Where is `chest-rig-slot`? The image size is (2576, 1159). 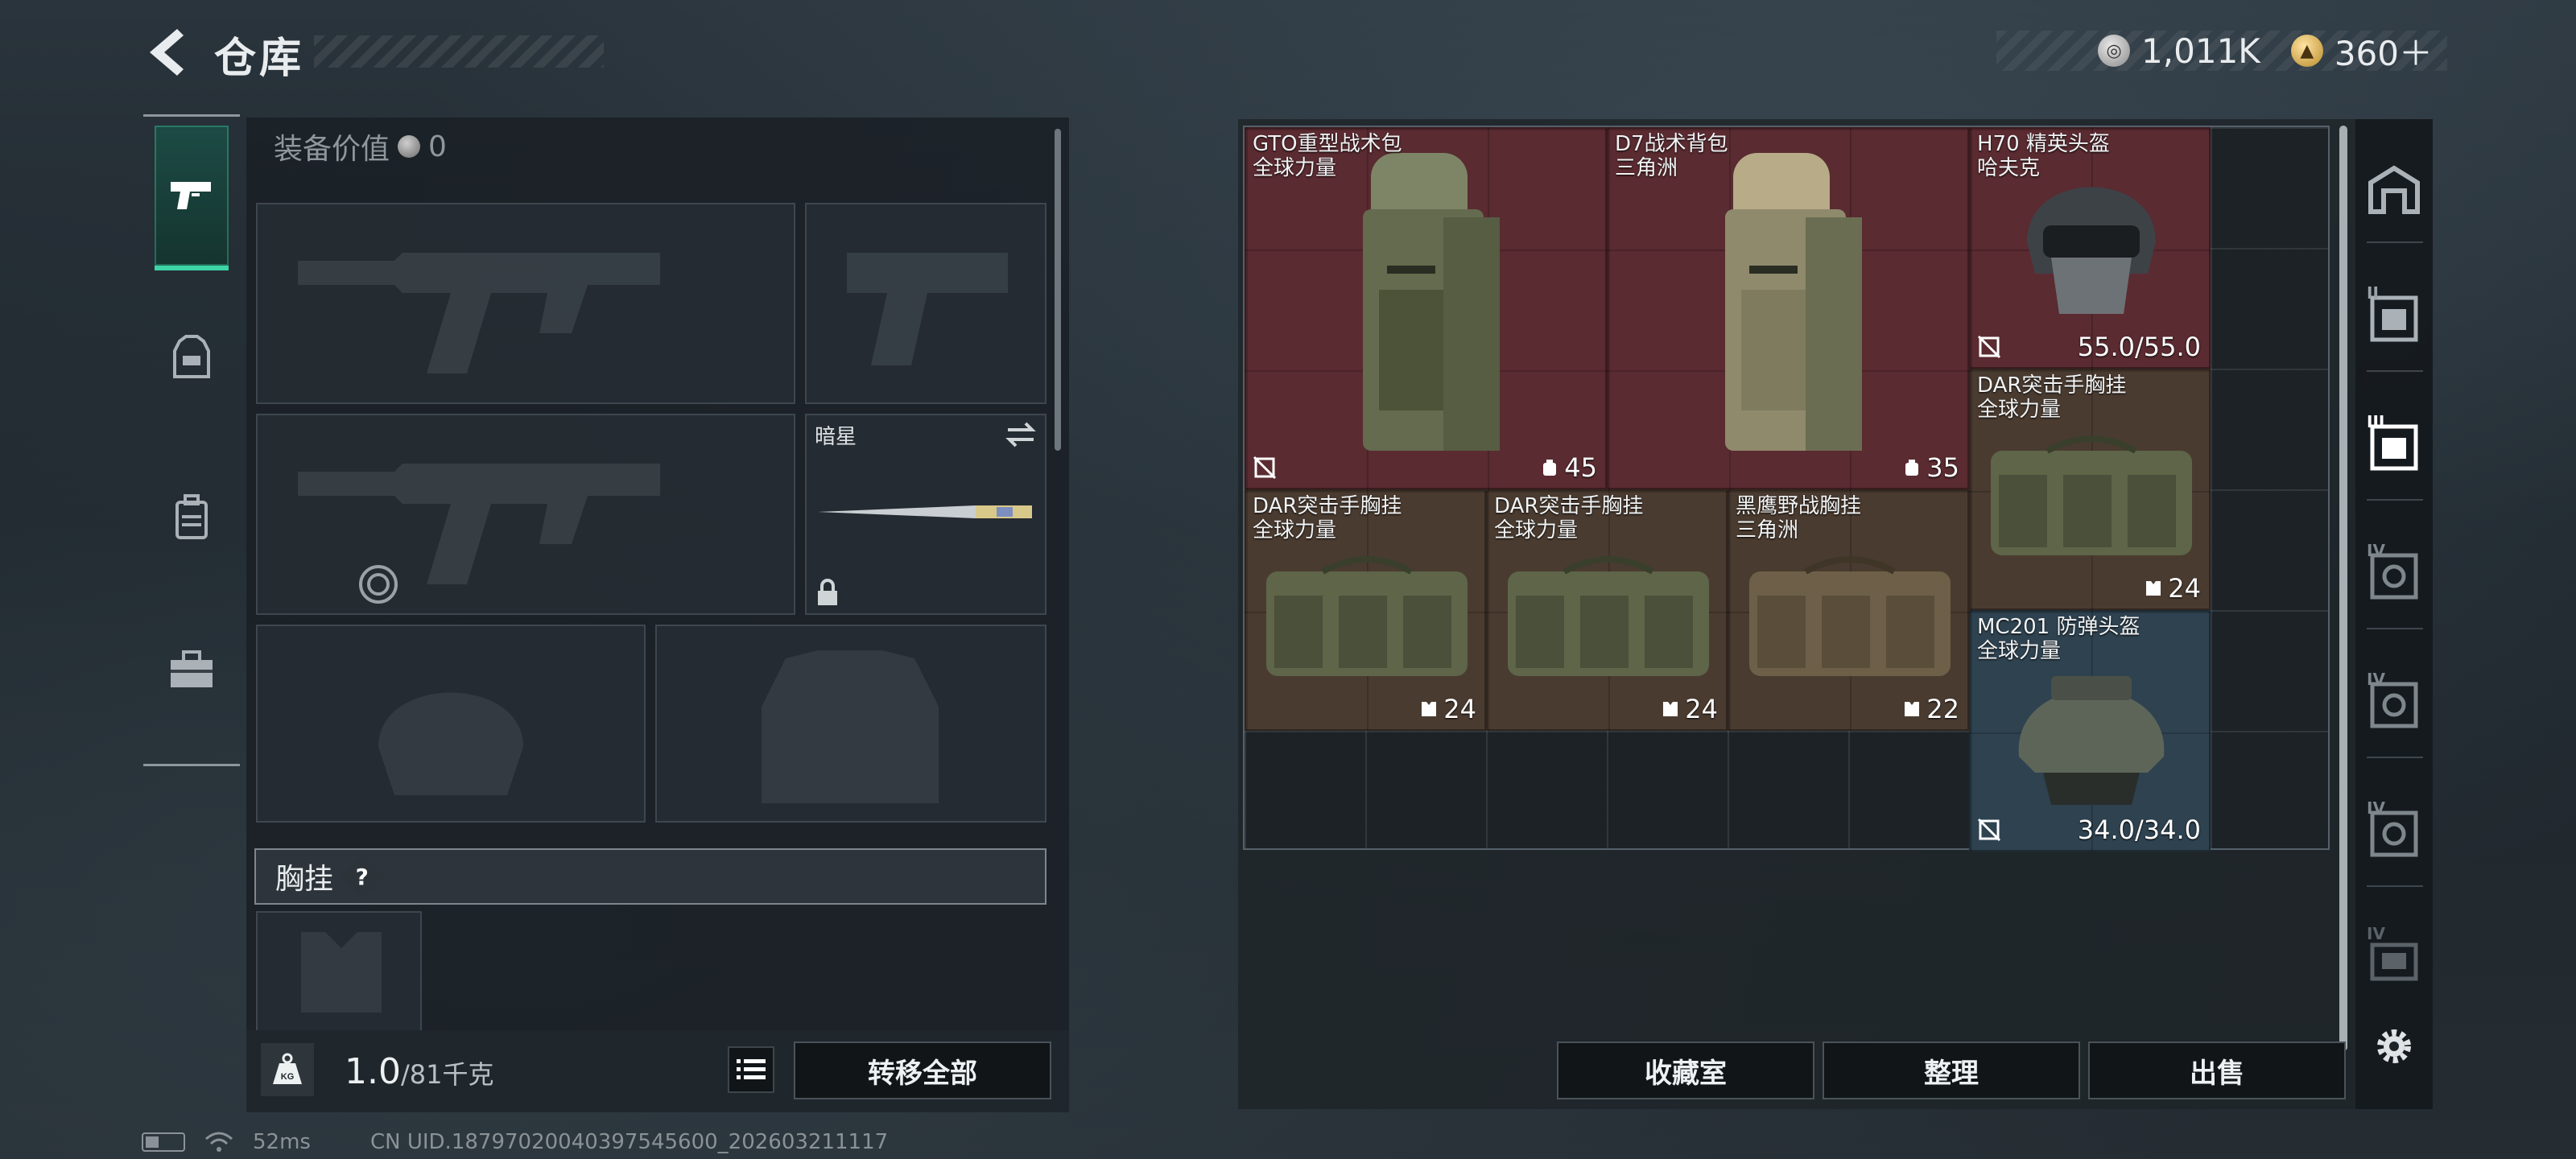 chest-rig-slot is located at coordinates (339, 971).